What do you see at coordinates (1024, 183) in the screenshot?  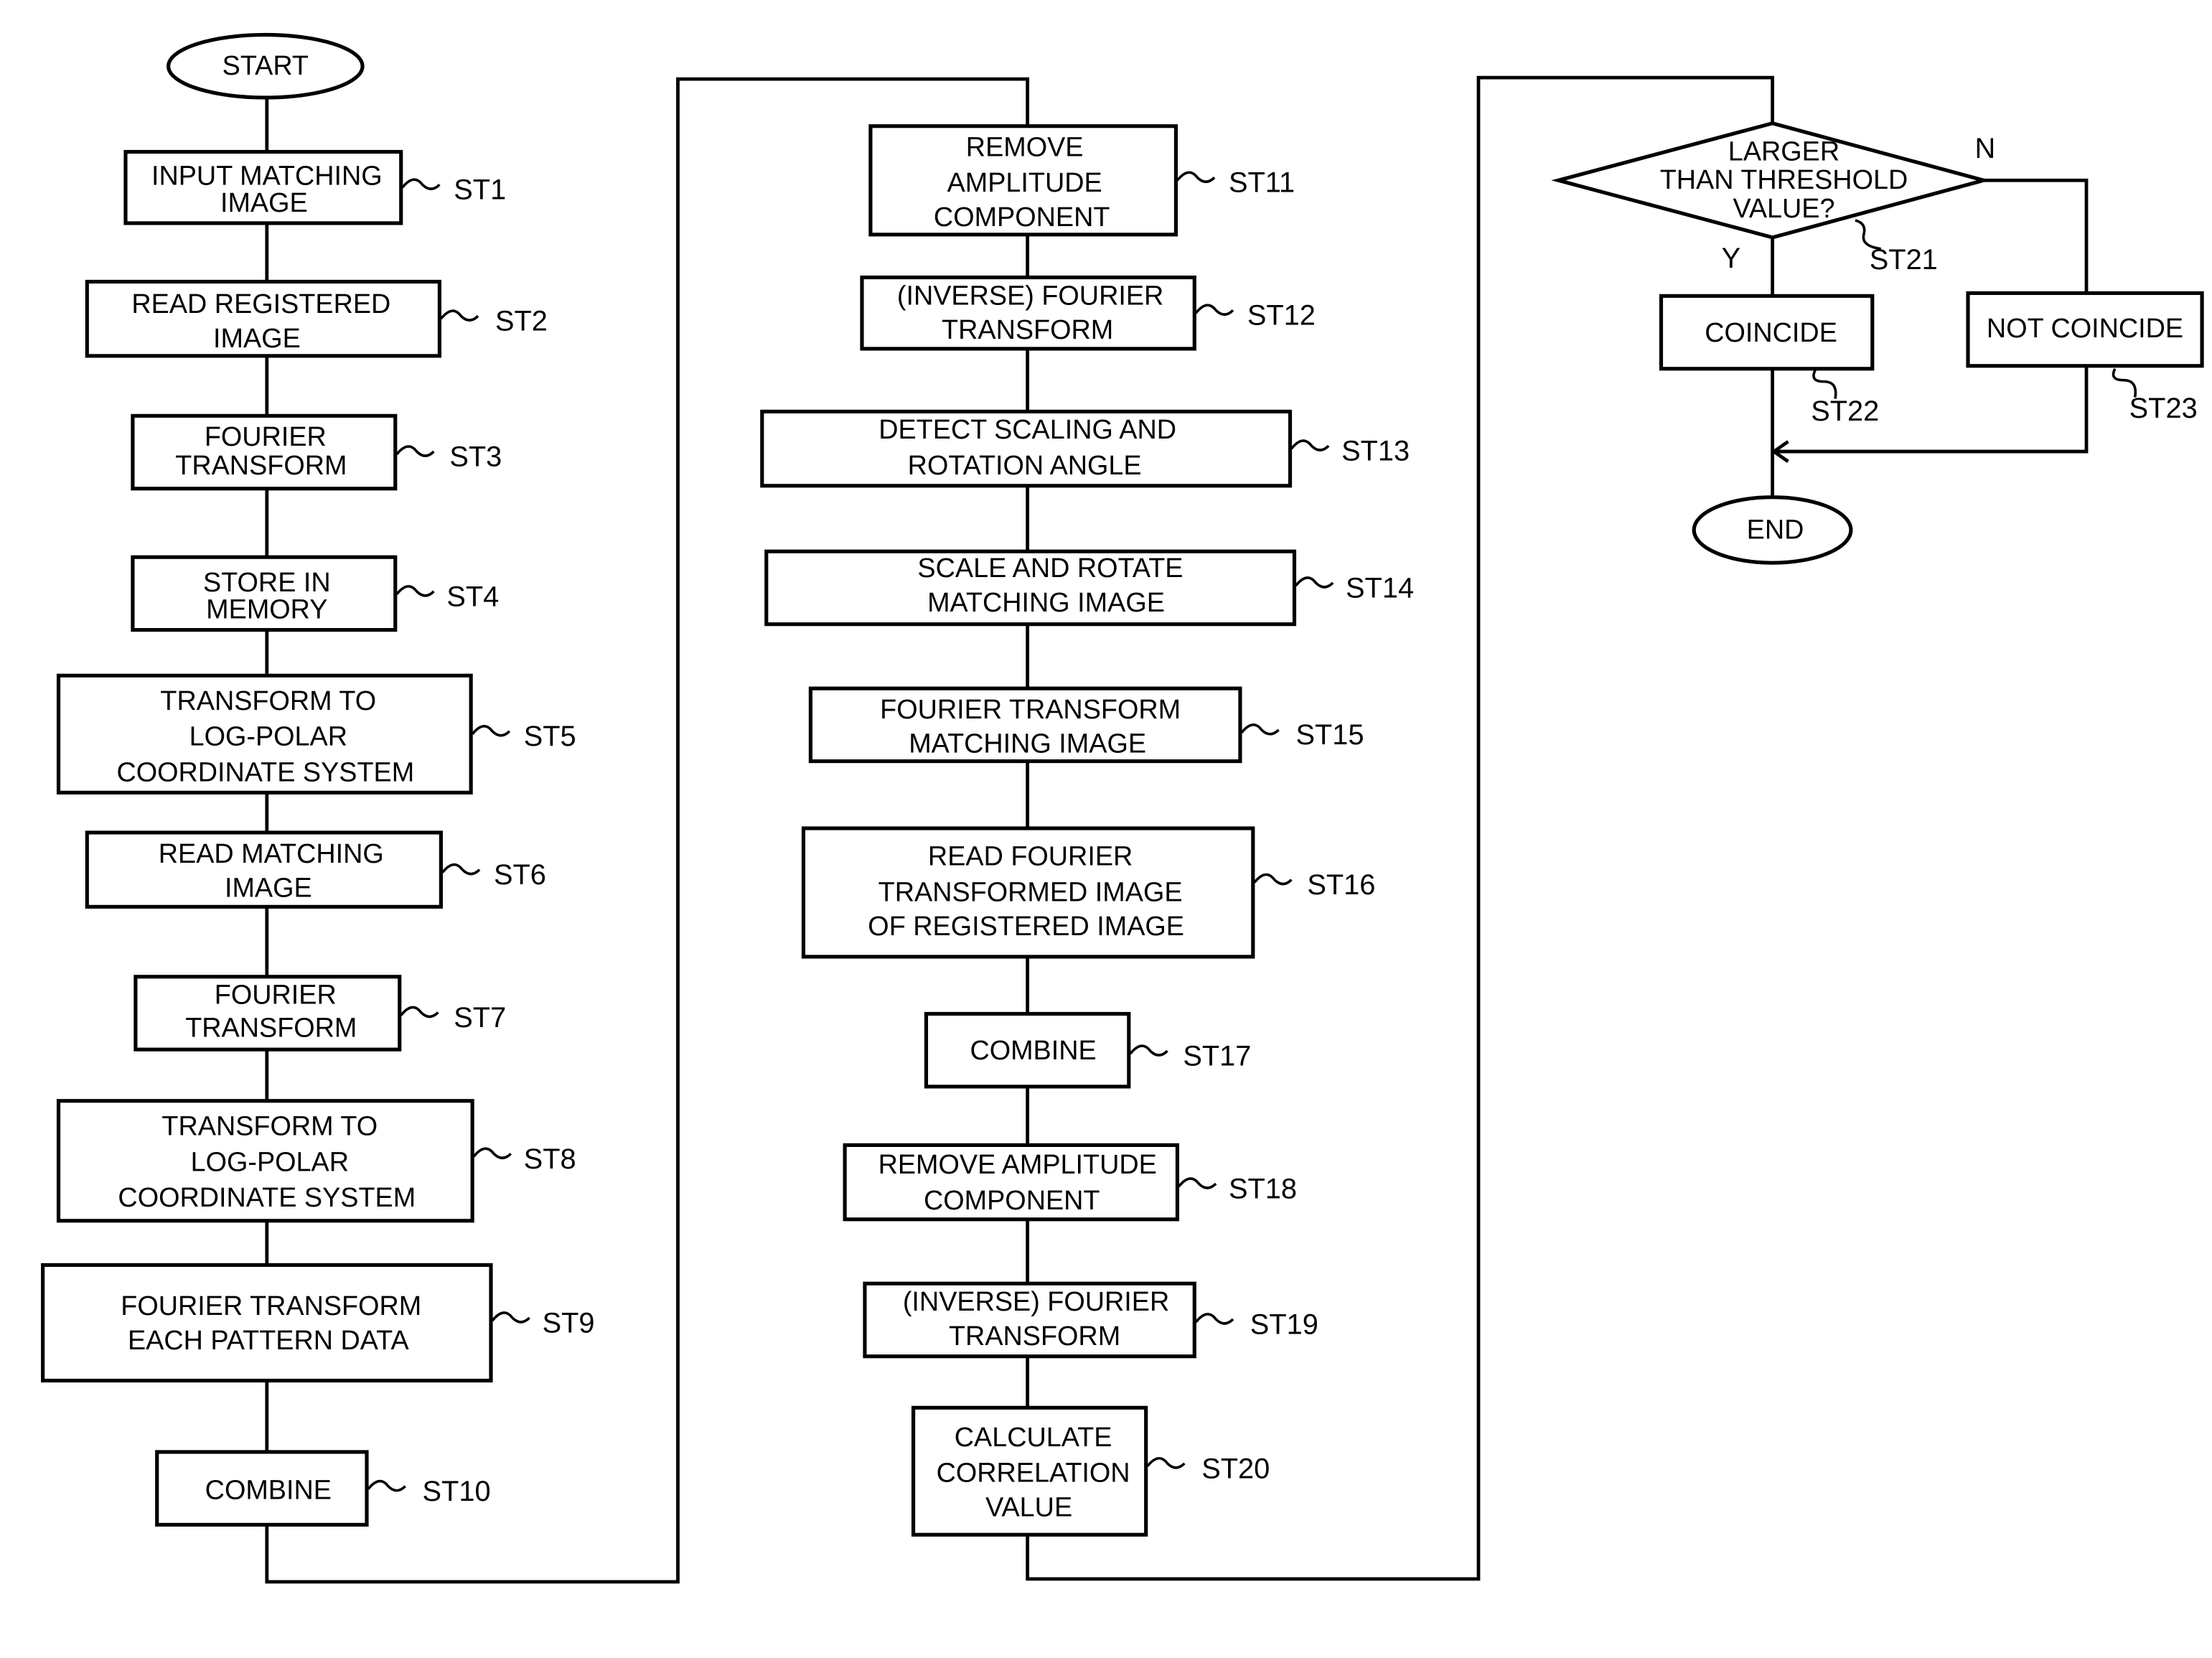 I see `step-text-line: AMPLITUDE` at bounding box center [1024, 183].